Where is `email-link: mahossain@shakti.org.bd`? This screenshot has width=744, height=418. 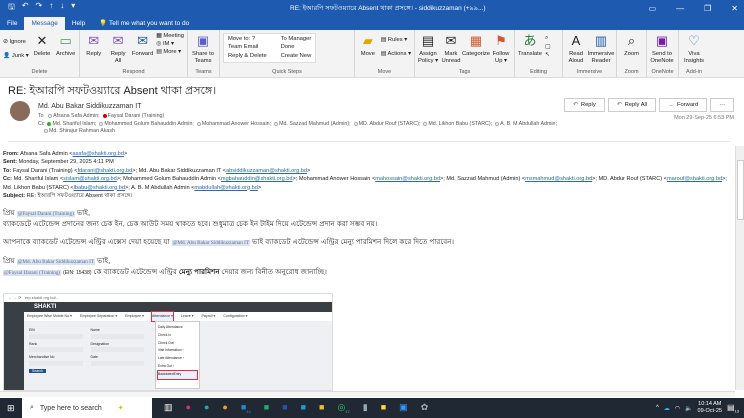
email-link: mahossain@shakti.org.bd is located at coordinates (407, 179).